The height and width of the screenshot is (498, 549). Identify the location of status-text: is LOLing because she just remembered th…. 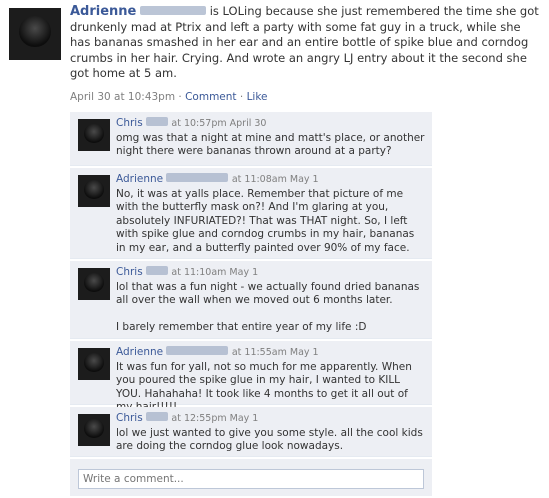
(304, 42).